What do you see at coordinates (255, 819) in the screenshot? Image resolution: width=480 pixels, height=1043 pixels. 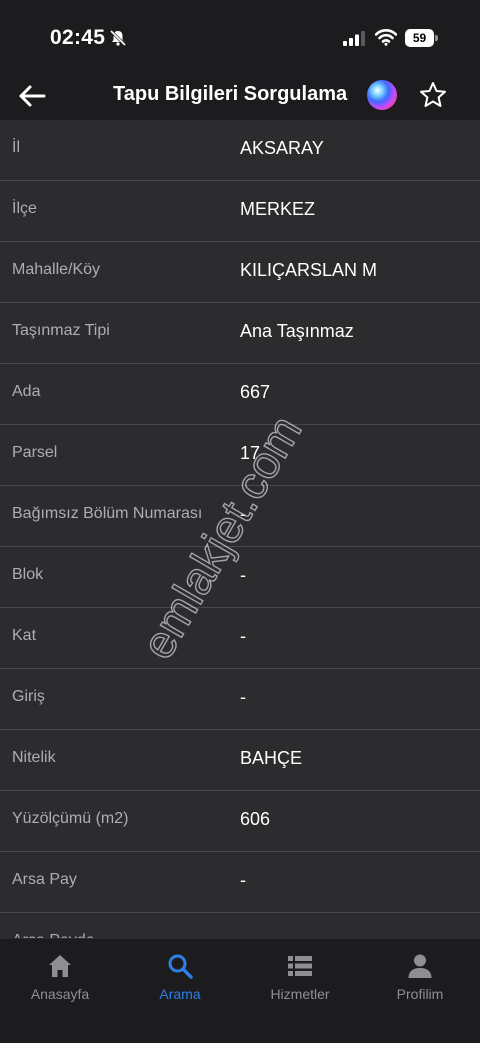 I see `row-value: 606` at bounding box center [255, 819].